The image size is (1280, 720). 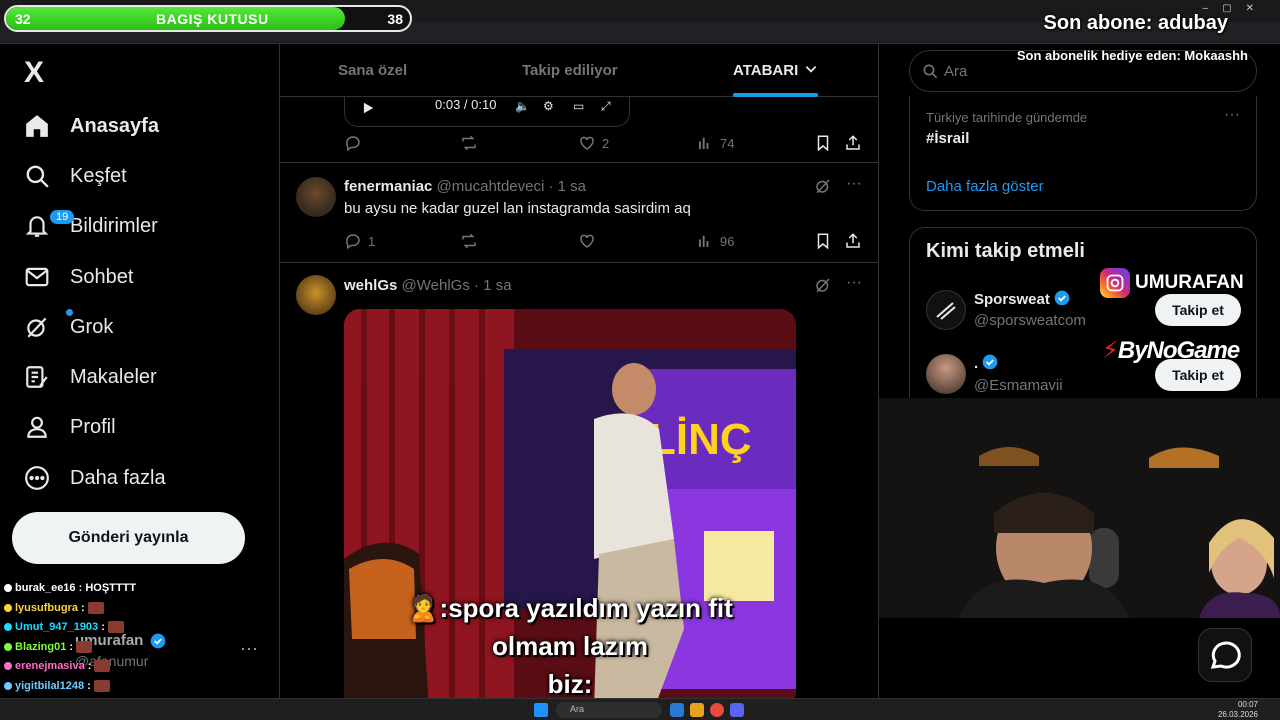 What do you see at coordinates (45, 588) in the screenshot?
I see `chat-username: burak_ee16` at bounding box center [45, 588].